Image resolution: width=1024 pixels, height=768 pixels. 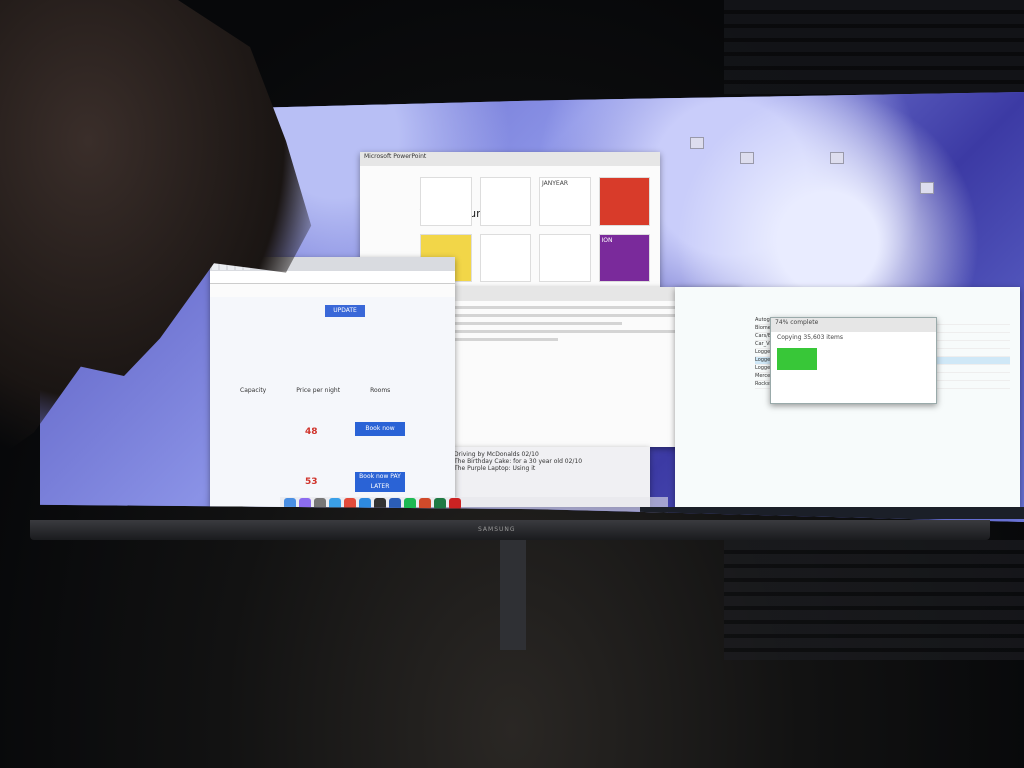 I want to click on address-bar, so click(x=332, y=277).